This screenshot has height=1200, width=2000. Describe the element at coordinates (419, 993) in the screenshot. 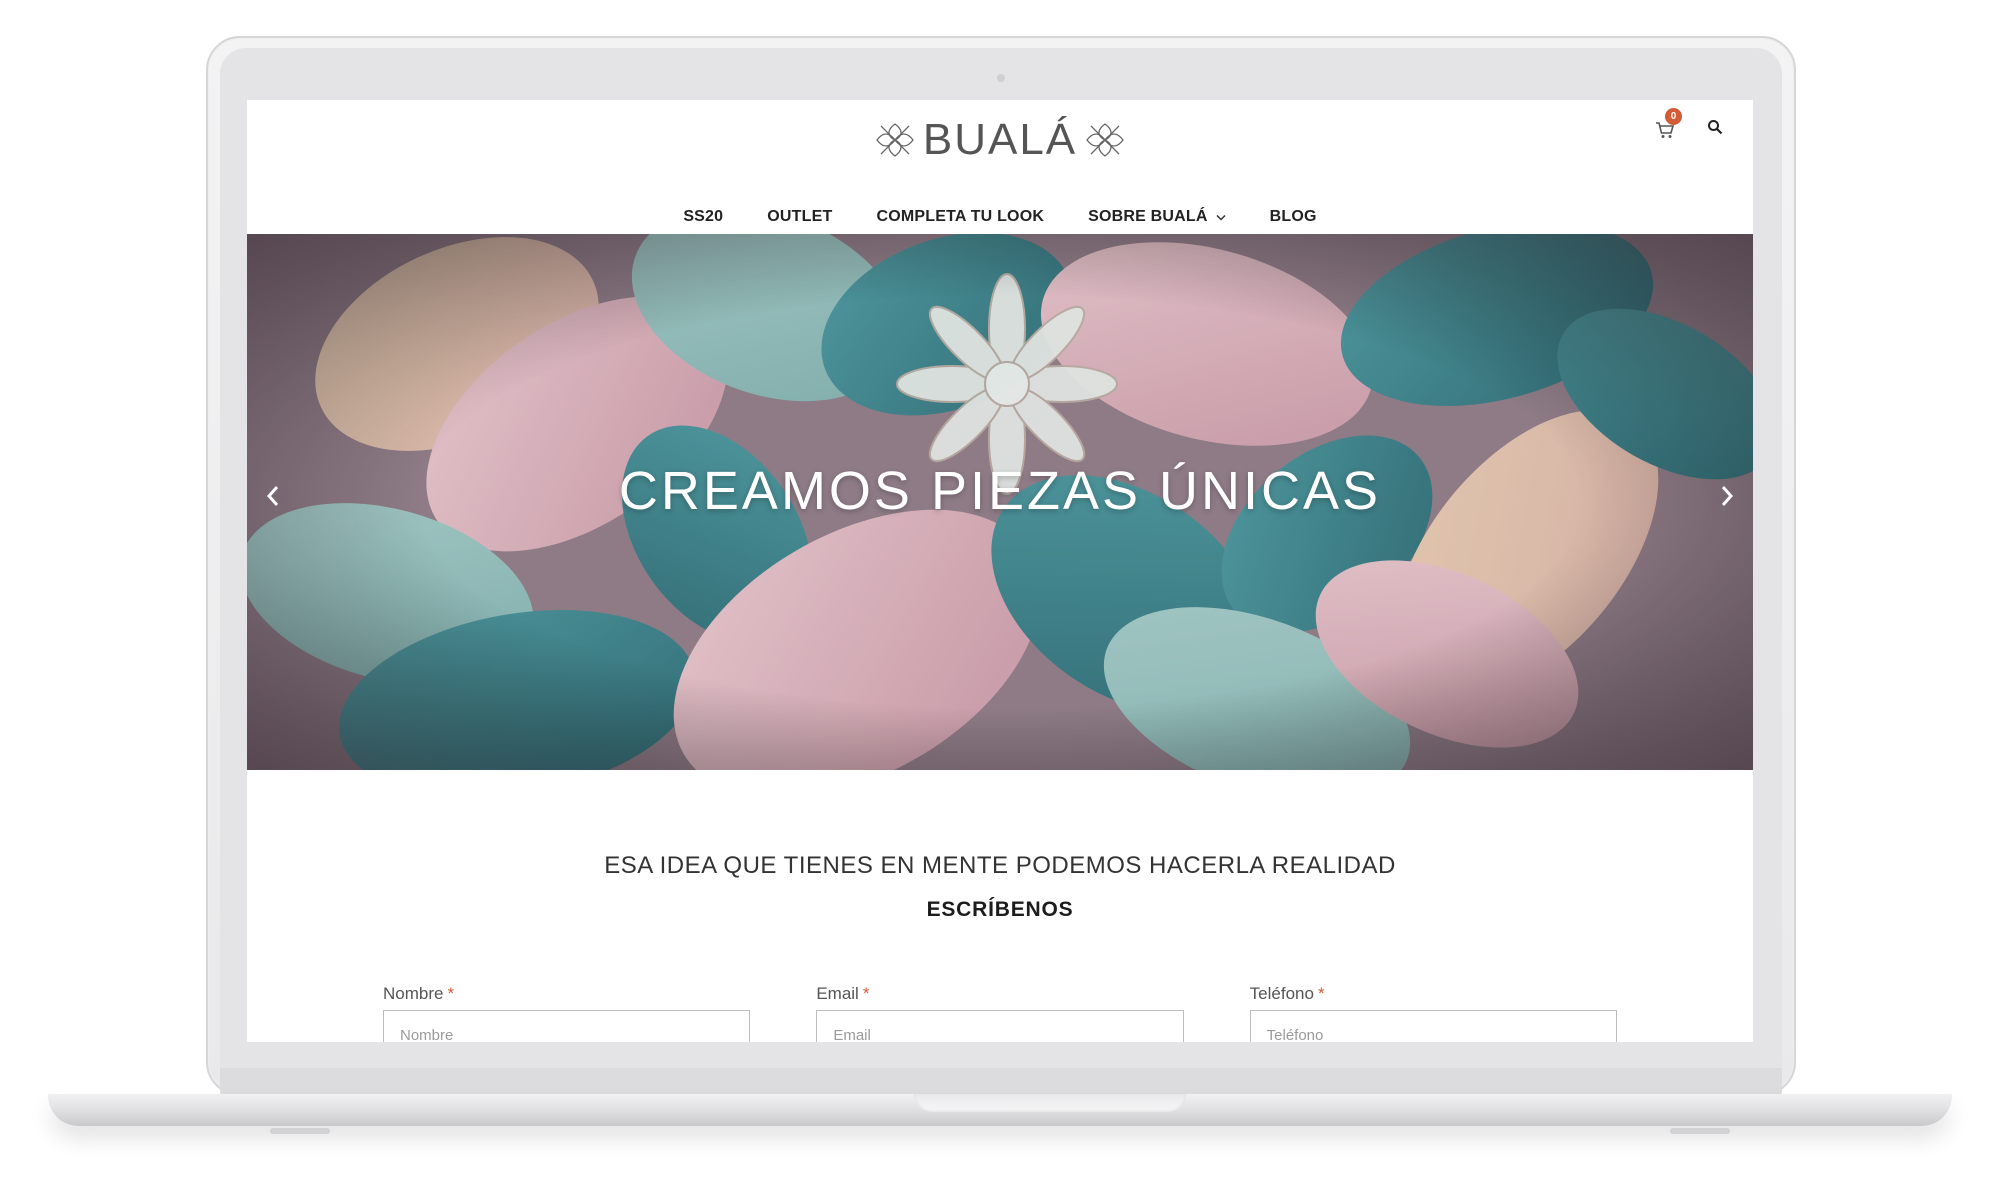

I see `field-label: Nombre *` at that location.